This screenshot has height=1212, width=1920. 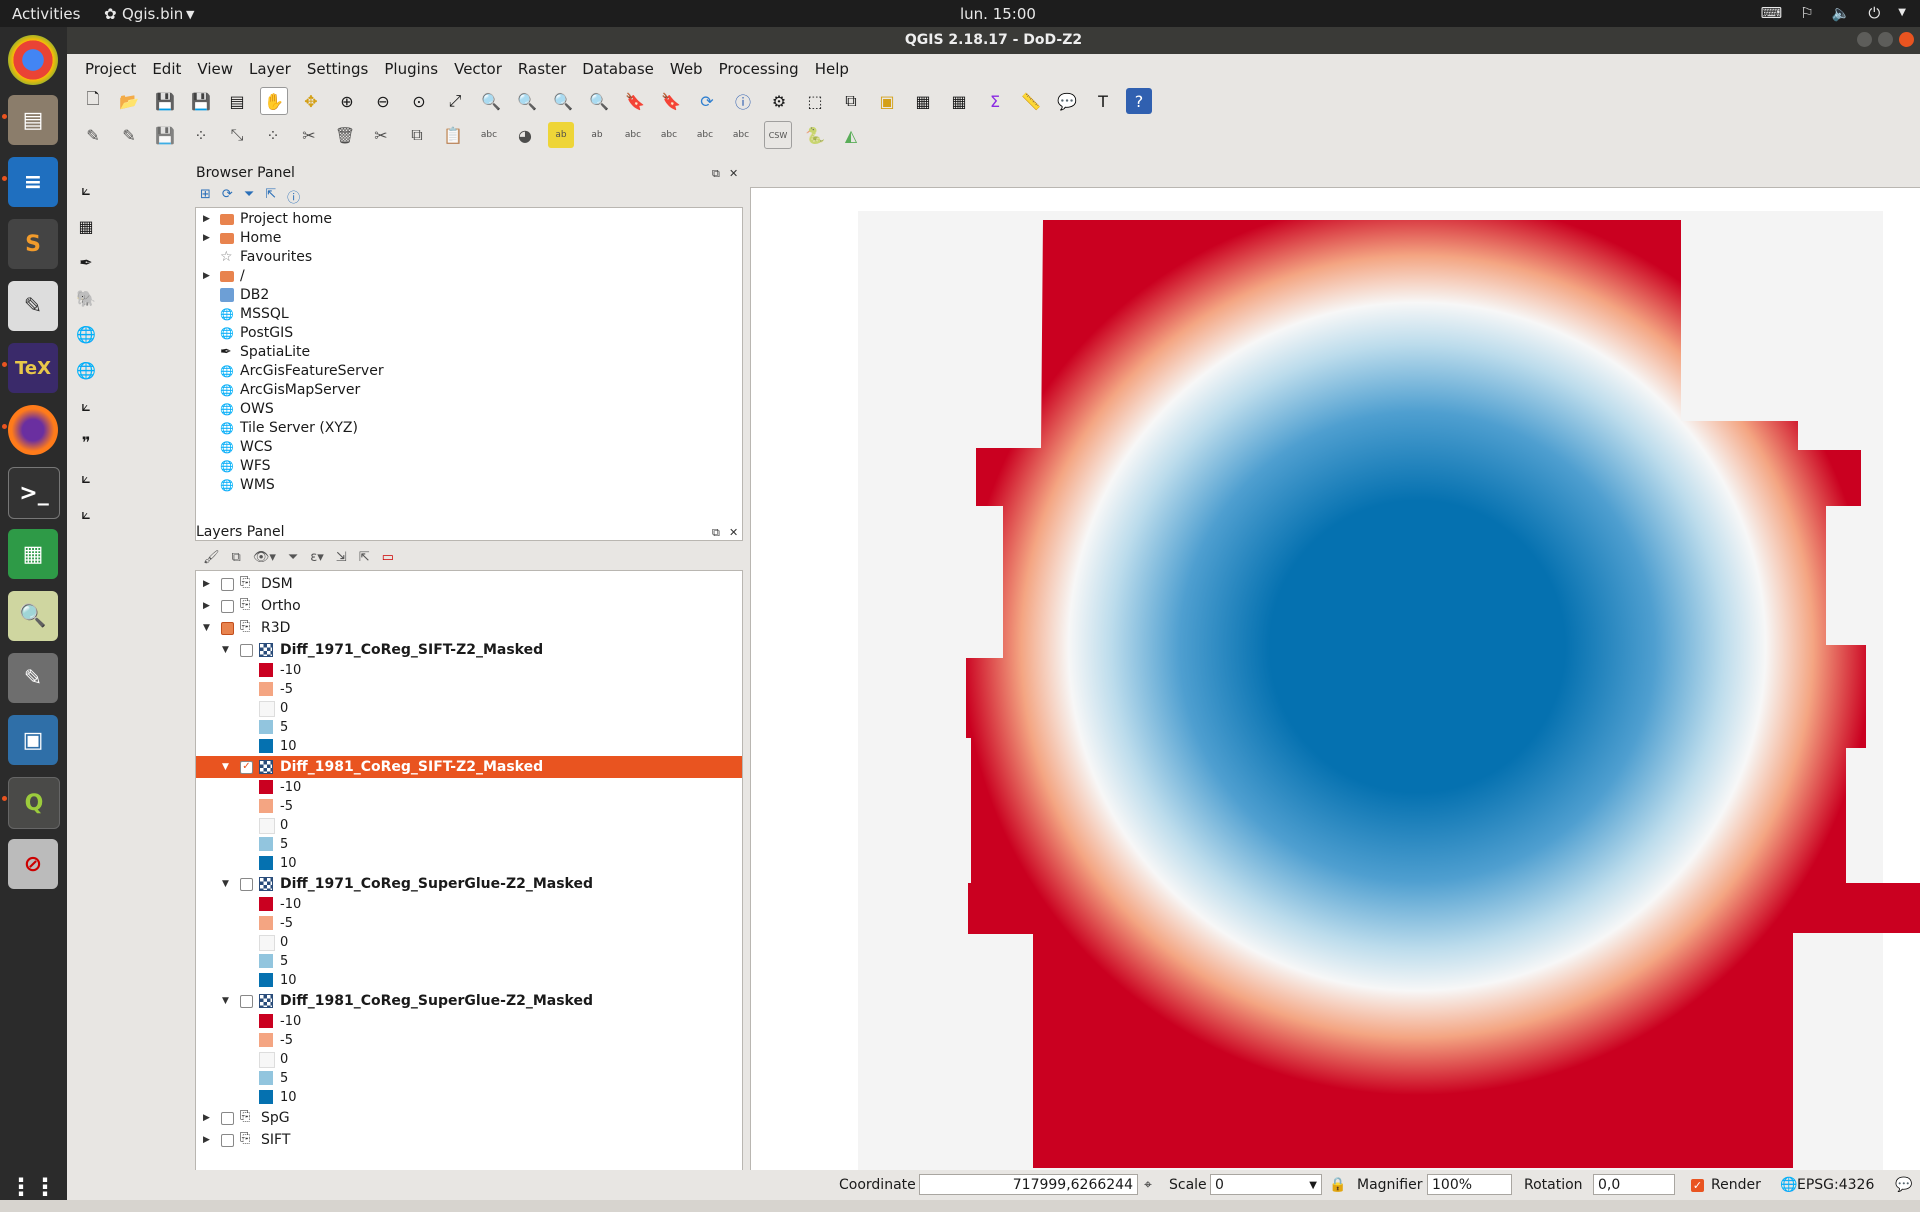 What do you see at coordinates (33, 740) in the screenshot?
I see `virtualbox-icon: ▣` at bounding box center [33, 740].